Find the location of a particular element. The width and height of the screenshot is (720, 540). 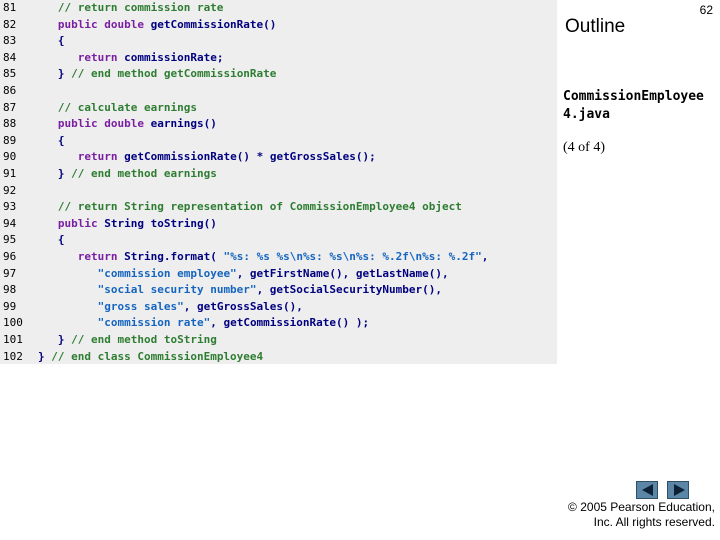

code-line: 89 { is located at coordinates (278, 141).